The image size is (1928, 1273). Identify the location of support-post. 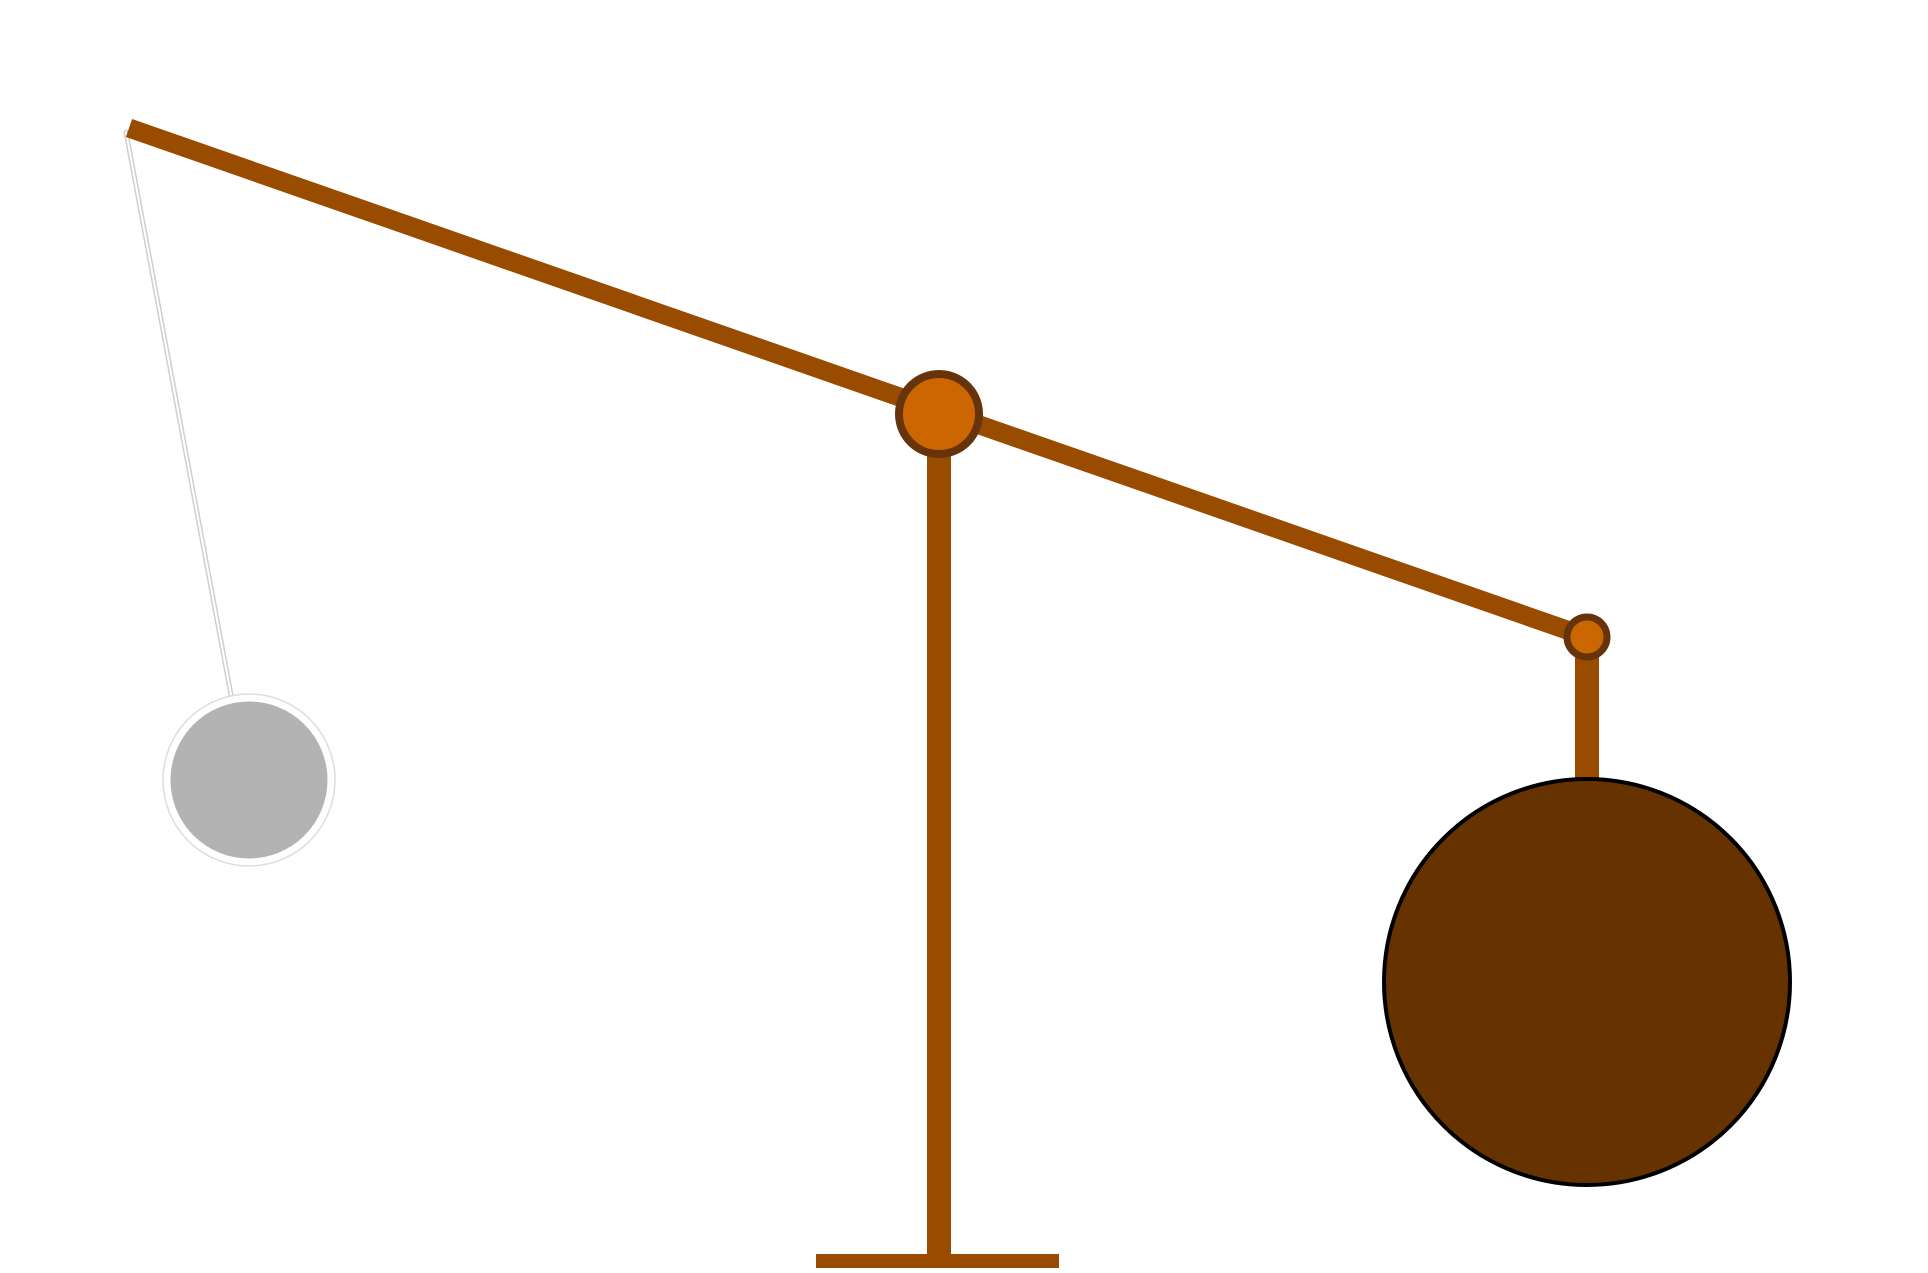
(939, 835).